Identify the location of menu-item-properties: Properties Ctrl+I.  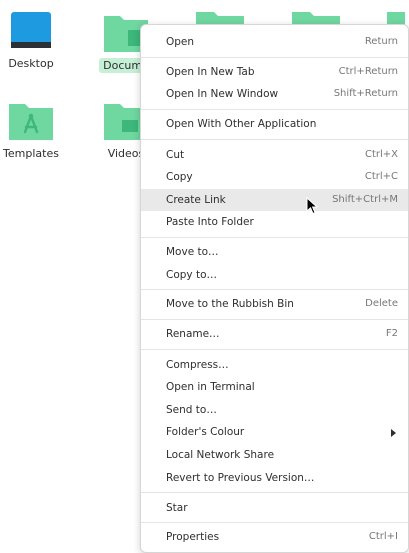
(274, 537).